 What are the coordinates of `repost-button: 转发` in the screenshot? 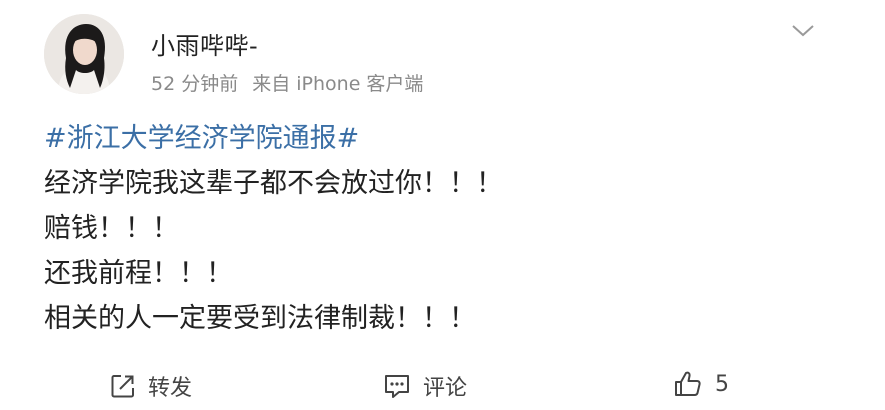 It's located at (151, 386).